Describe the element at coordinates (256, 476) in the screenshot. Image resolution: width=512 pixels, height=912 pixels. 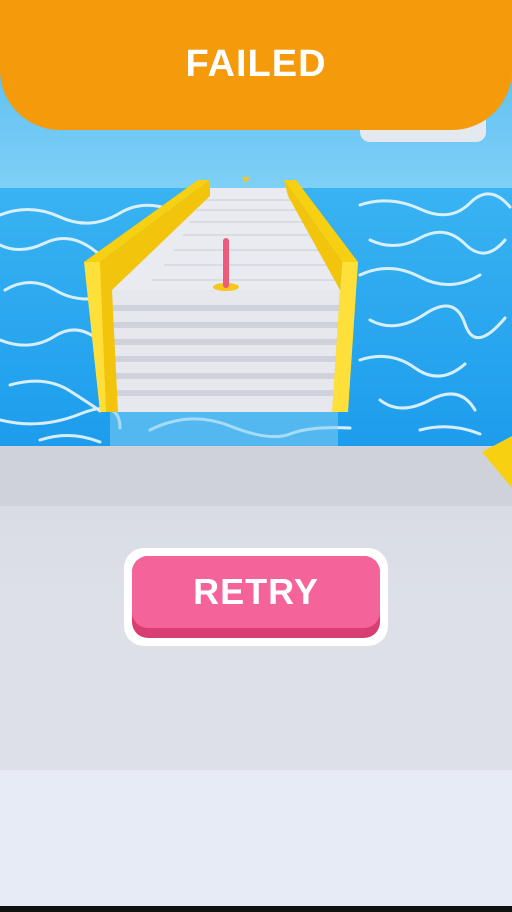
I see `floor-top` at that location.